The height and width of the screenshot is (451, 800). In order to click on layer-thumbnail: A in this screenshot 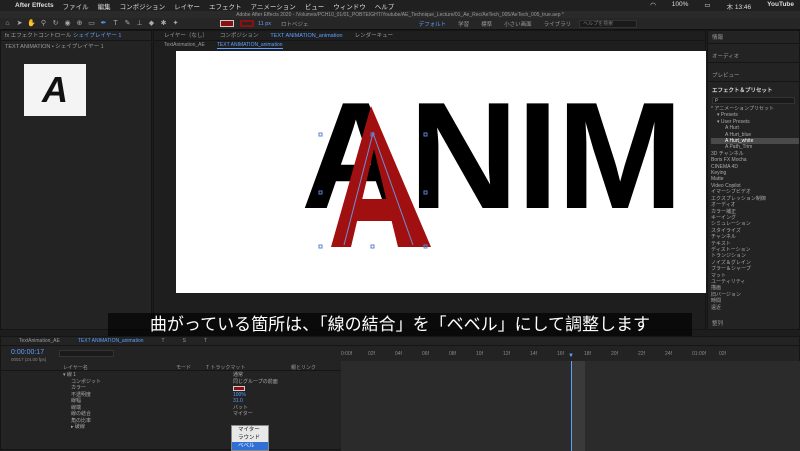, I will do `click(55, 90)`.